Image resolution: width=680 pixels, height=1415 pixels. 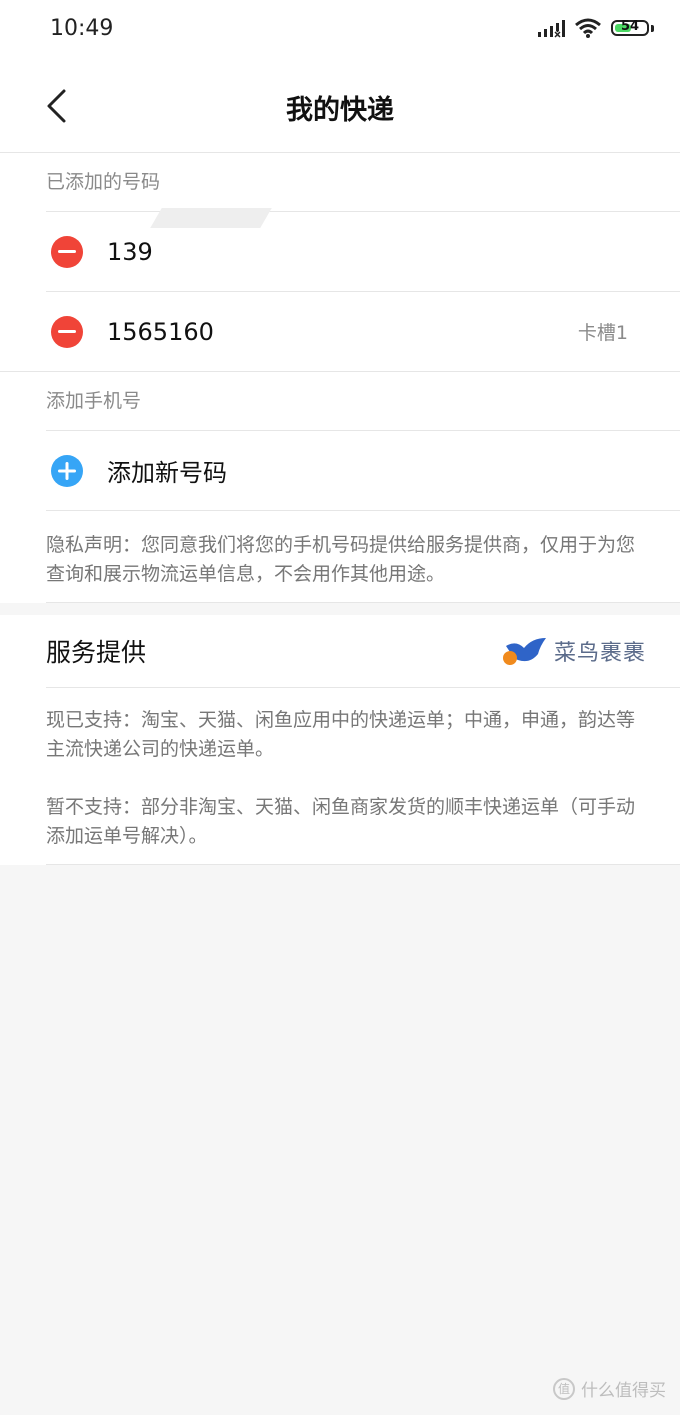 I want to click on watermark-text: 什么值得买, so click(x=623, y=1391).